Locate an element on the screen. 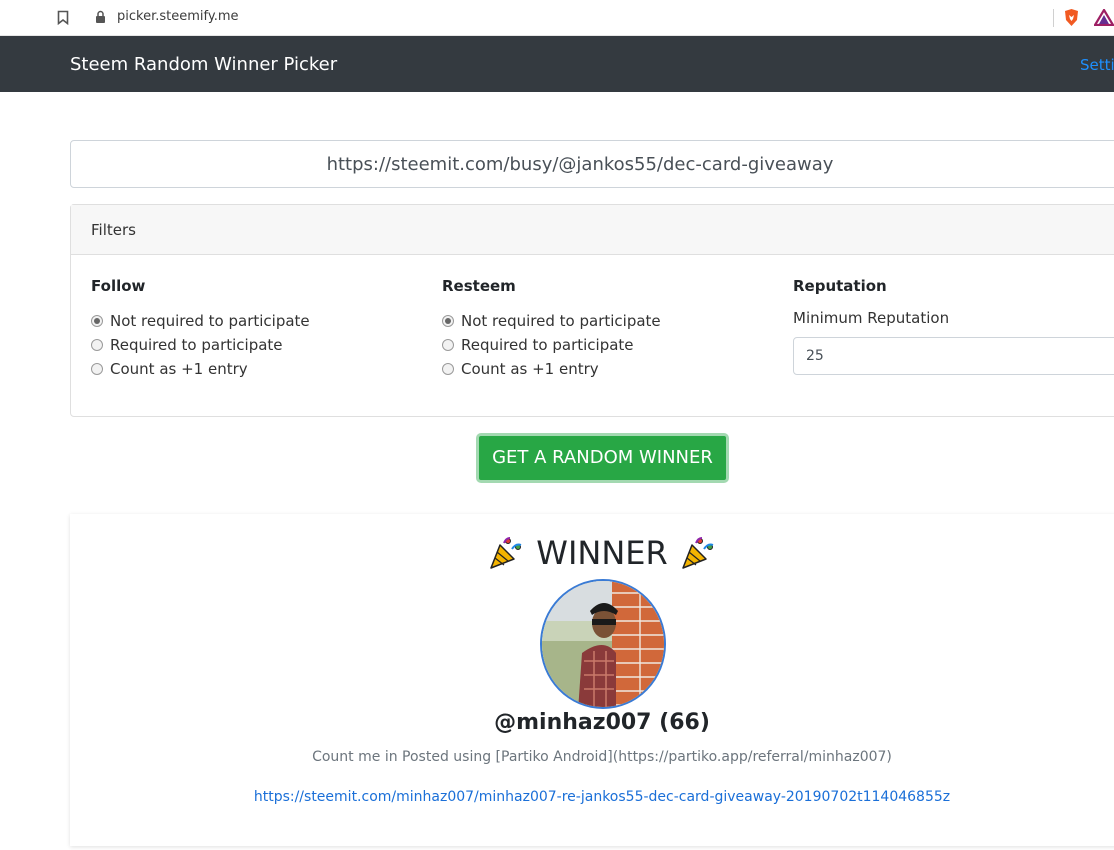 The width and height of the screenshot is (1114, 850). resteem-title: Resteem is located at coordinates (479, 286).